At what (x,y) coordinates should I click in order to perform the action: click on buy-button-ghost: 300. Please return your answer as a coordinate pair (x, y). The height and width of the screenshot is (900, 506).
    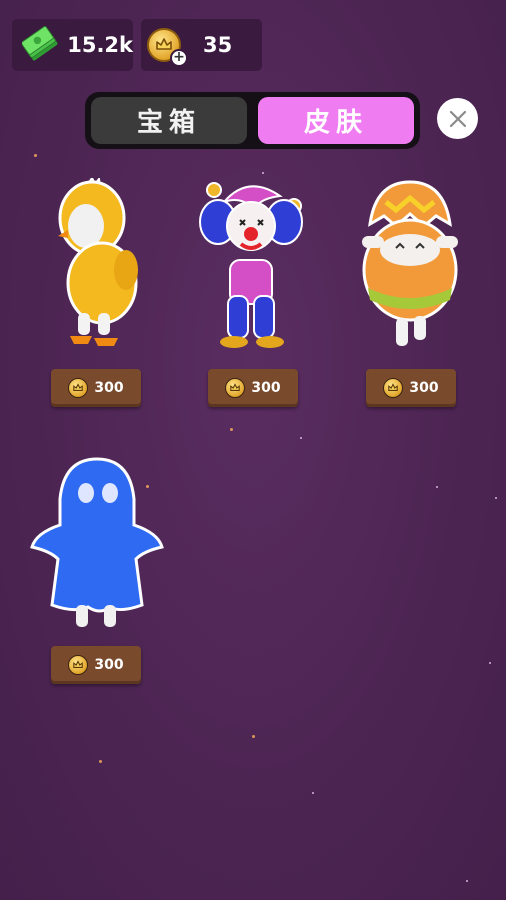
    Looking at the image, I should click on (96, 665).